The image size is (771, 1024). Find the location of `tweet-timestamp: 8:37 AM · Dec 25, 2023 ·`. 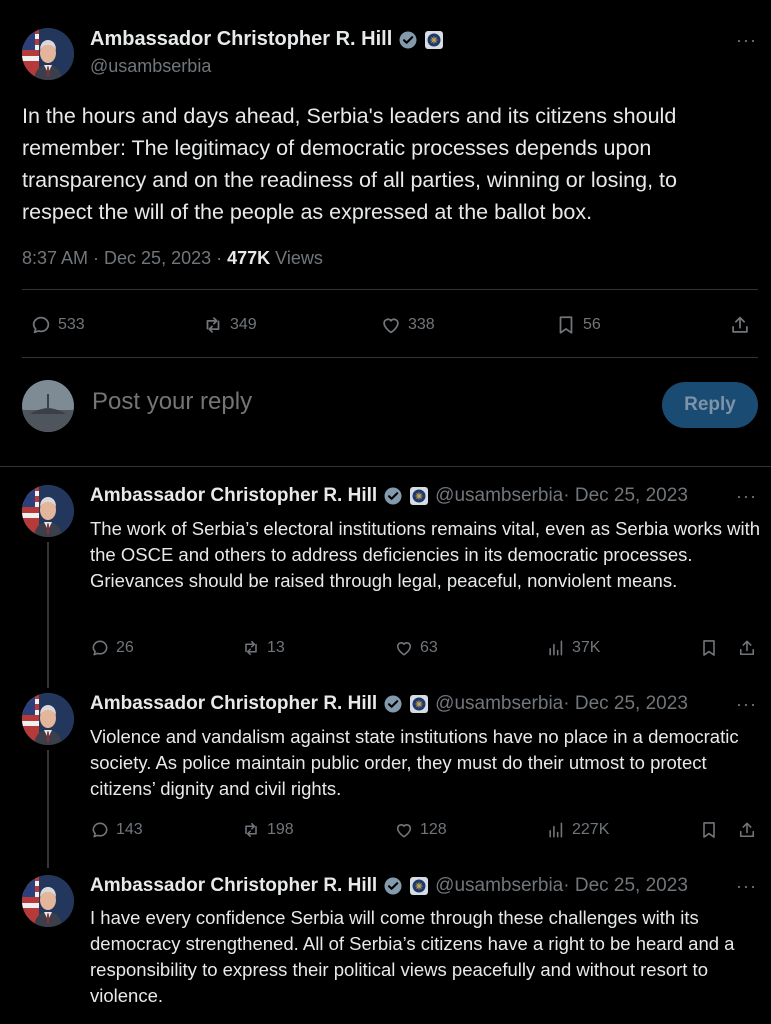

tweet-timestamp: 8:37 AM · Dec 25, 2023 · is located at coordinates (124, 258).